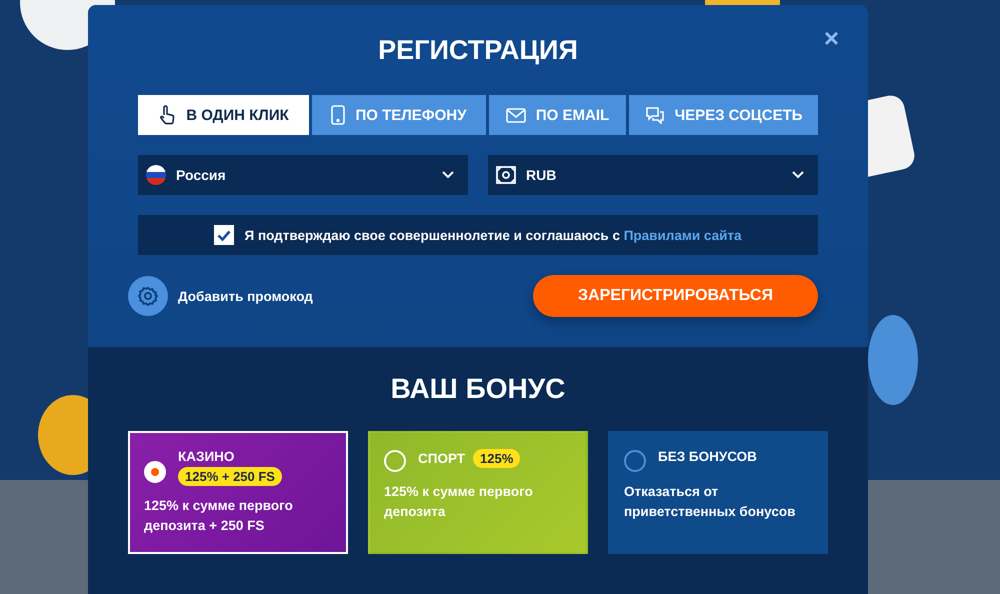  What do you see at coordinates (338, 115) in the screenshot?
I see `tablet-icon` at bounding box center [338, 115].